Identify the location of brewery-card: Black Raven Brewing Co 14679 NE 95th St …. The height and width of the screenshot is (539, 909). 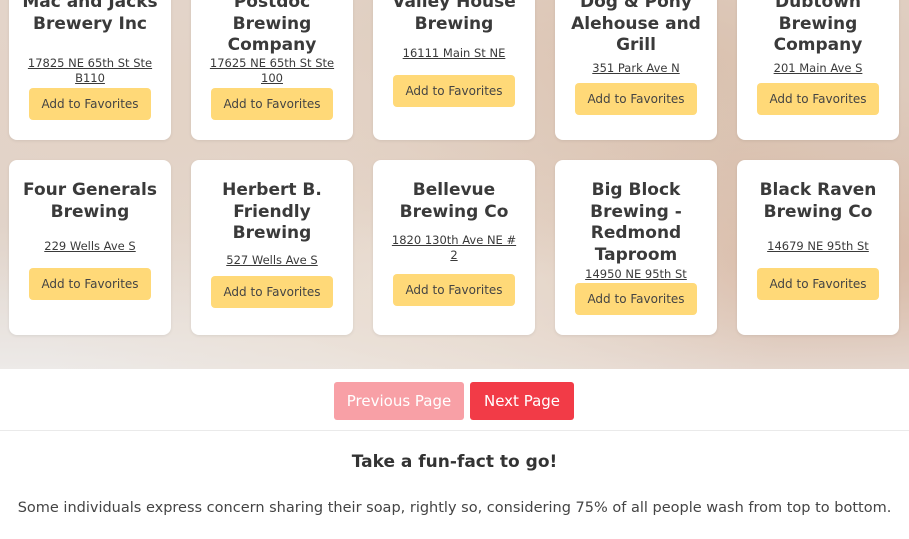
(818, 247).